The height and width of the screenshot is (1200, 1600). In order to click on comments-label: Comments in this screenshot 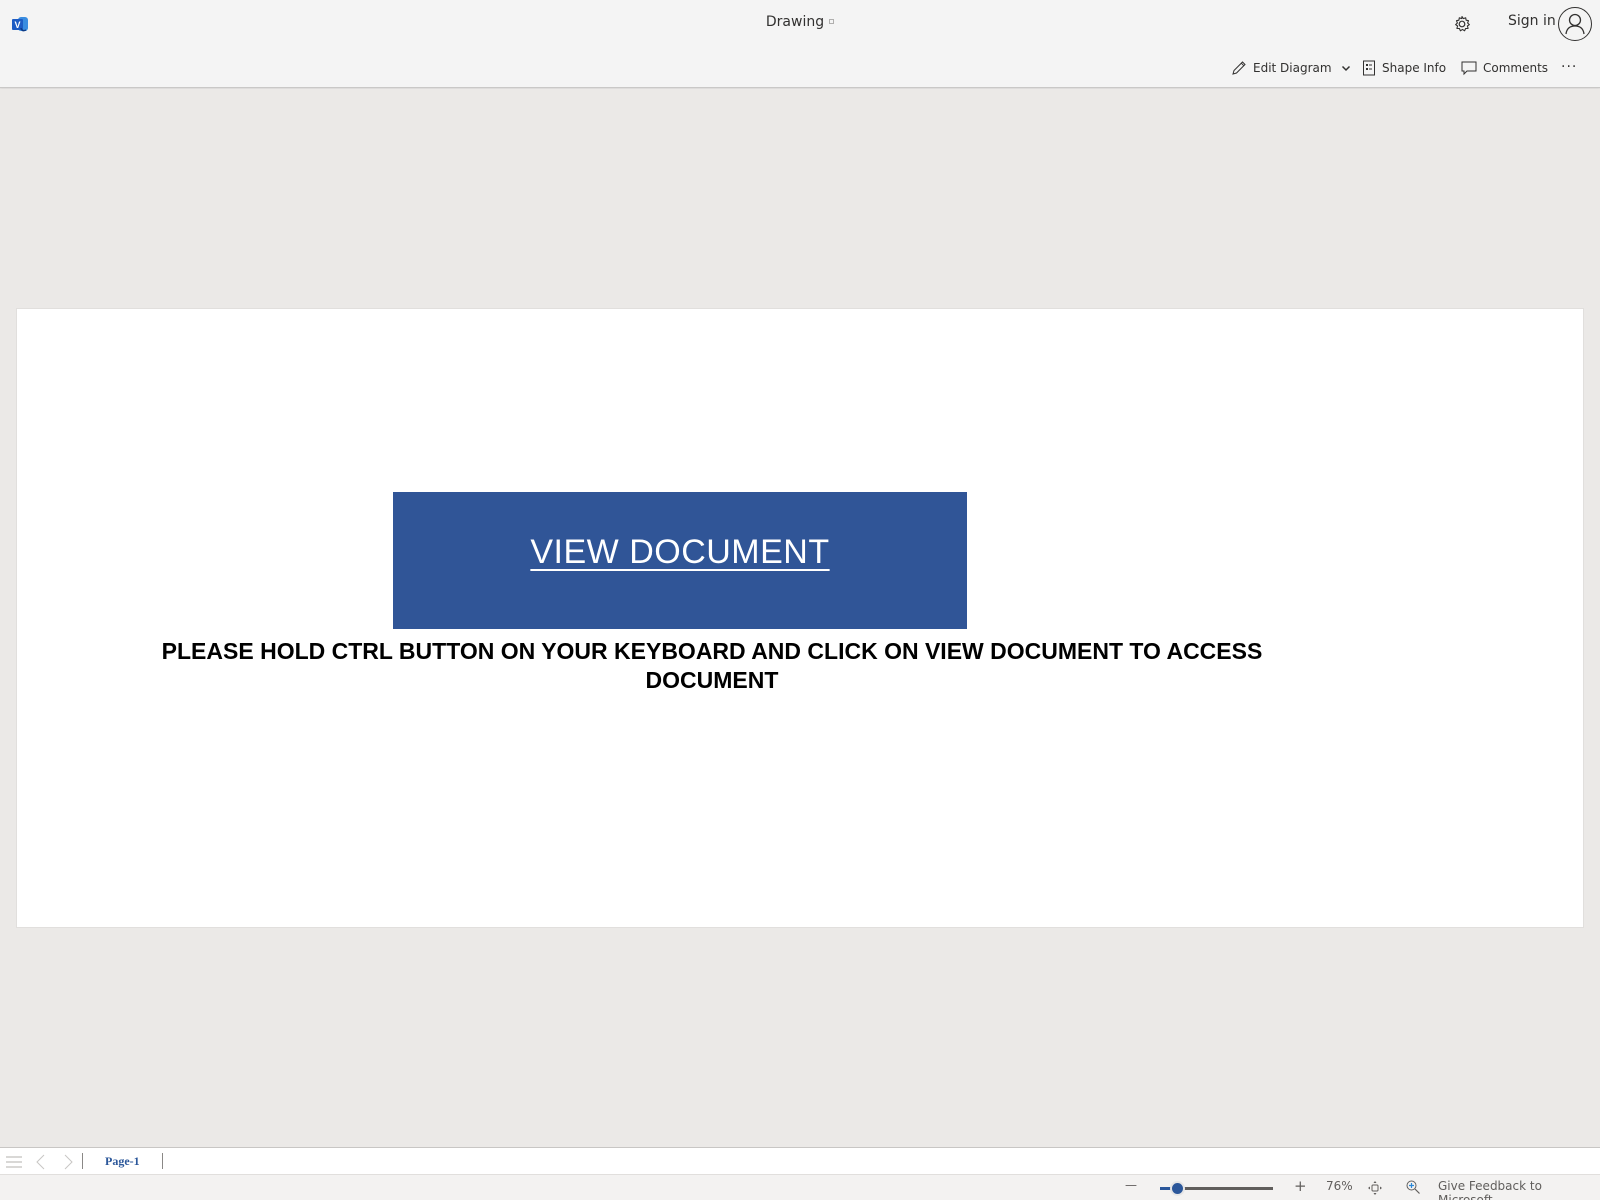, I will do `click(1516, 68)`.